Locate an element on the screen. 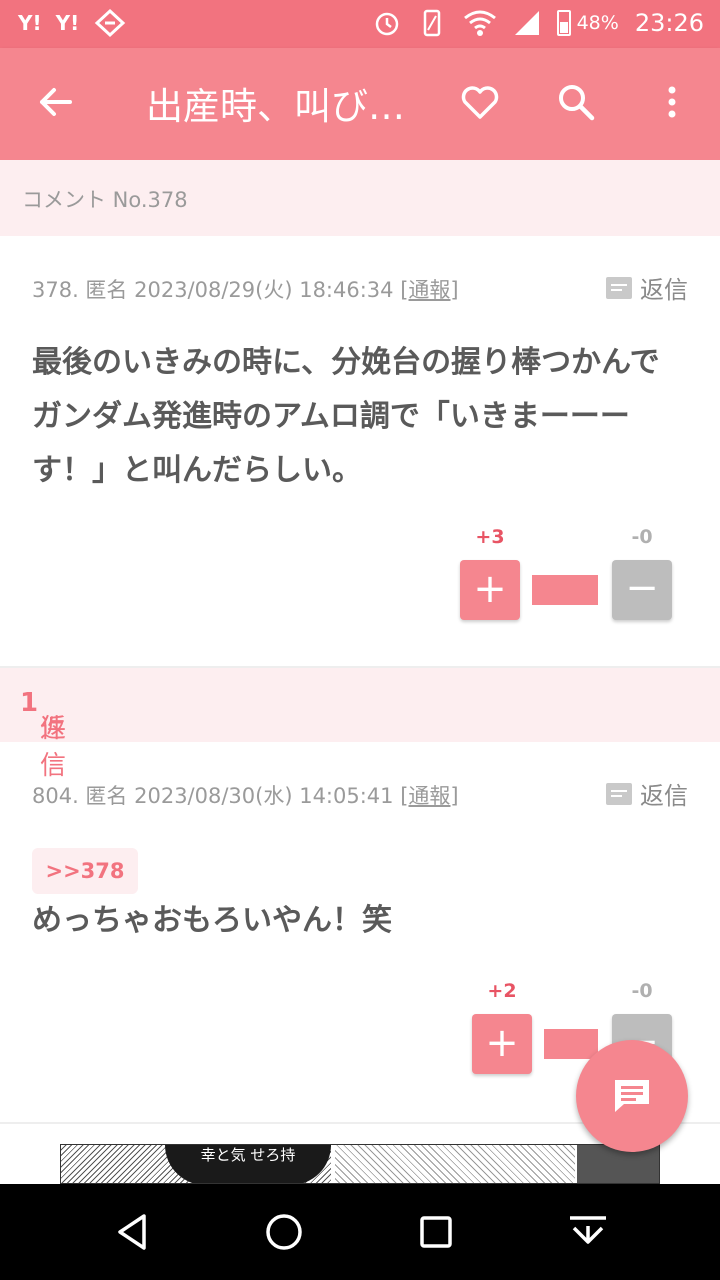  comment-meta-text: 378. 匿名 2023/08/29(火) 18:46:34 is located at coordinates (213, 290).